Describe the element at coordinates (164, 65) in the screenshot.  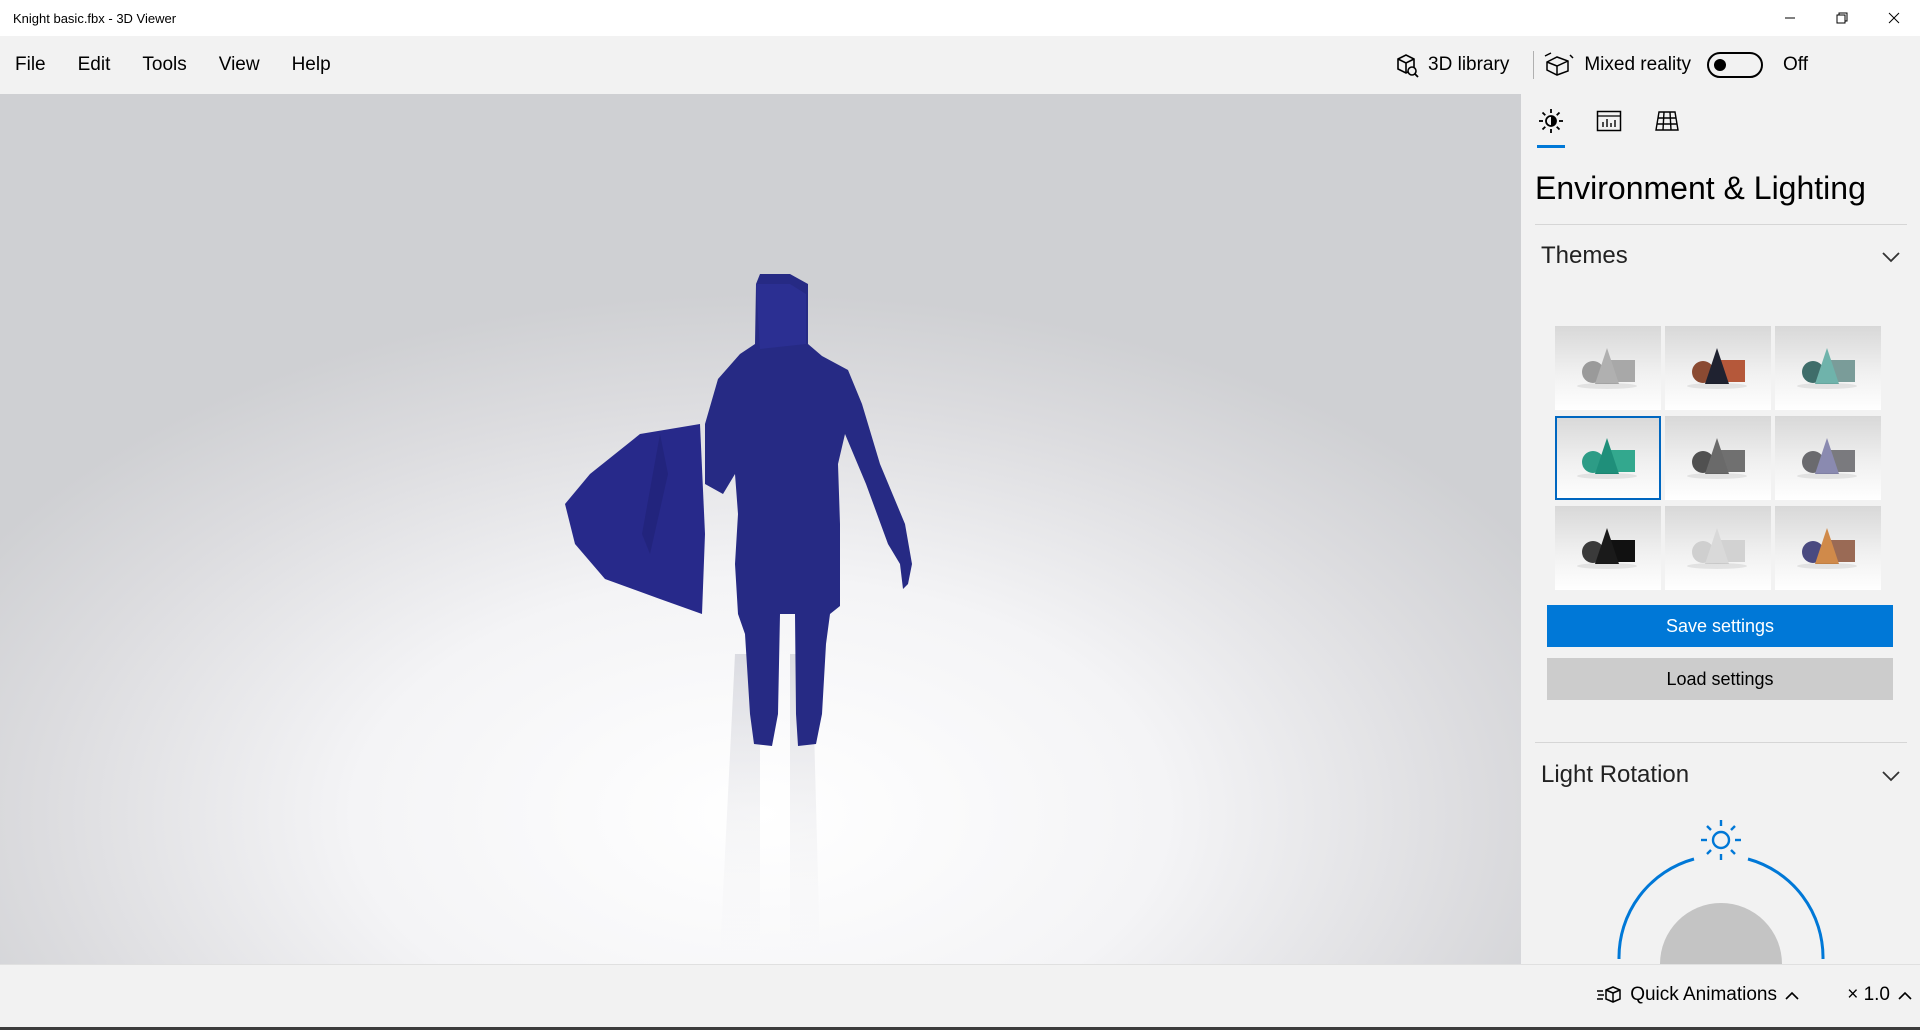
I see `menu-tools: Tools` at that location.